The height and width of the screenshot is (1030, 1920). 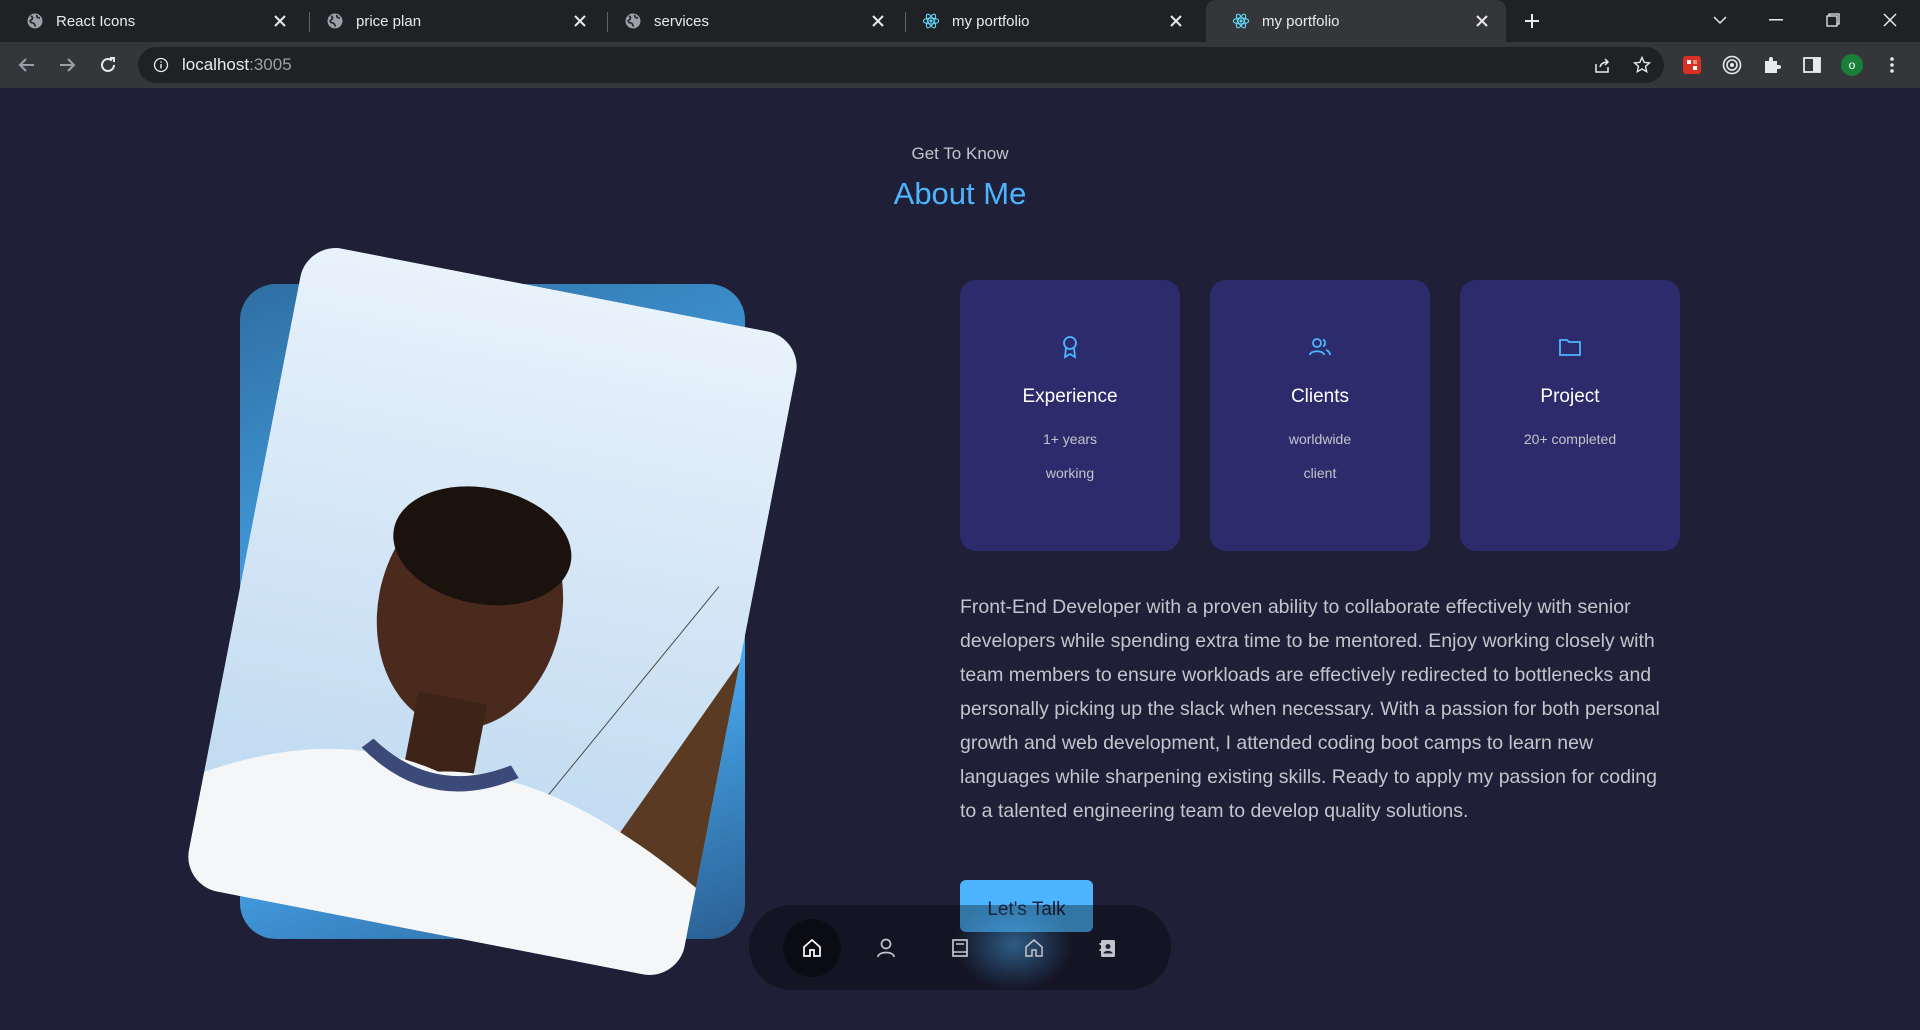 I want to click on back-button, so click(x=27, y=65).